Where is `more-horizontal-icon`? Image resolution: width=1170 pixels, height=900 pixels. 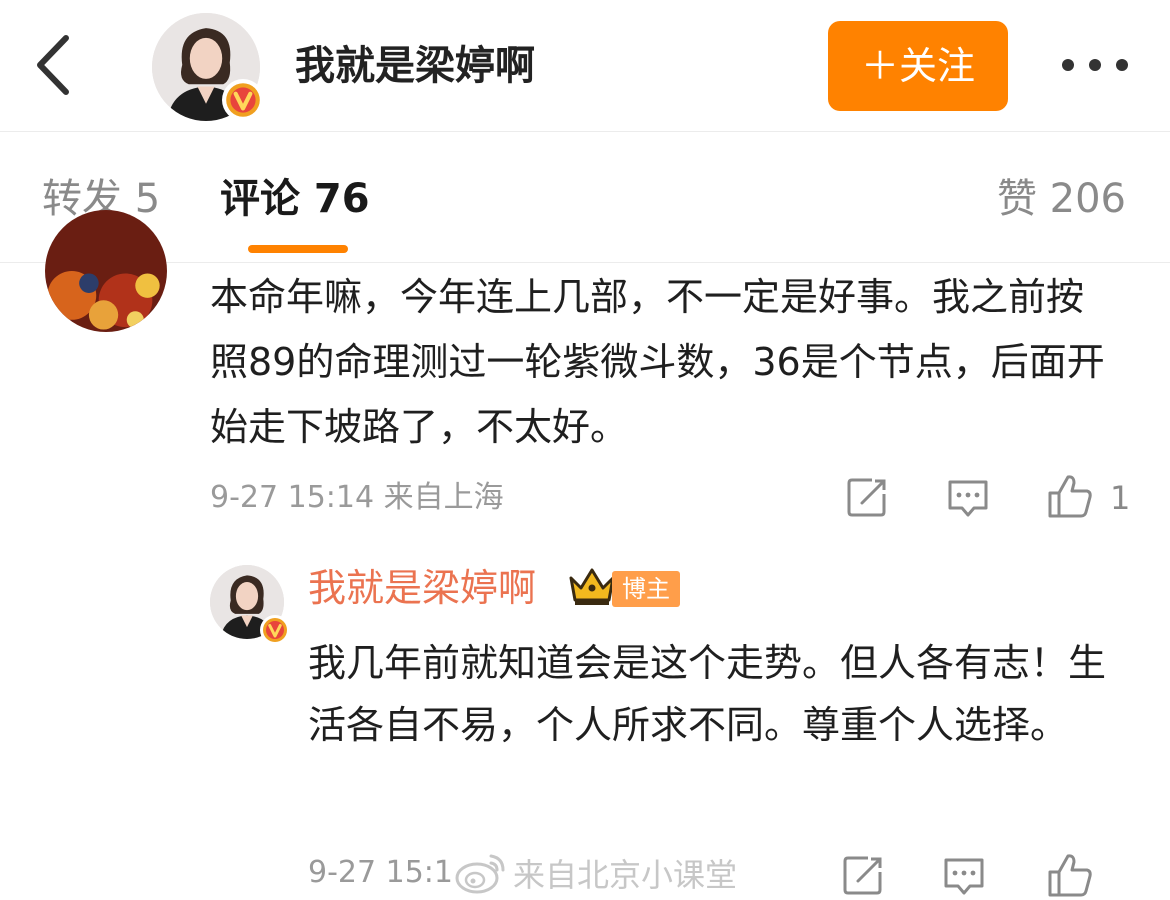 more-horizontal-icon is located at coordinates (1095, 65).